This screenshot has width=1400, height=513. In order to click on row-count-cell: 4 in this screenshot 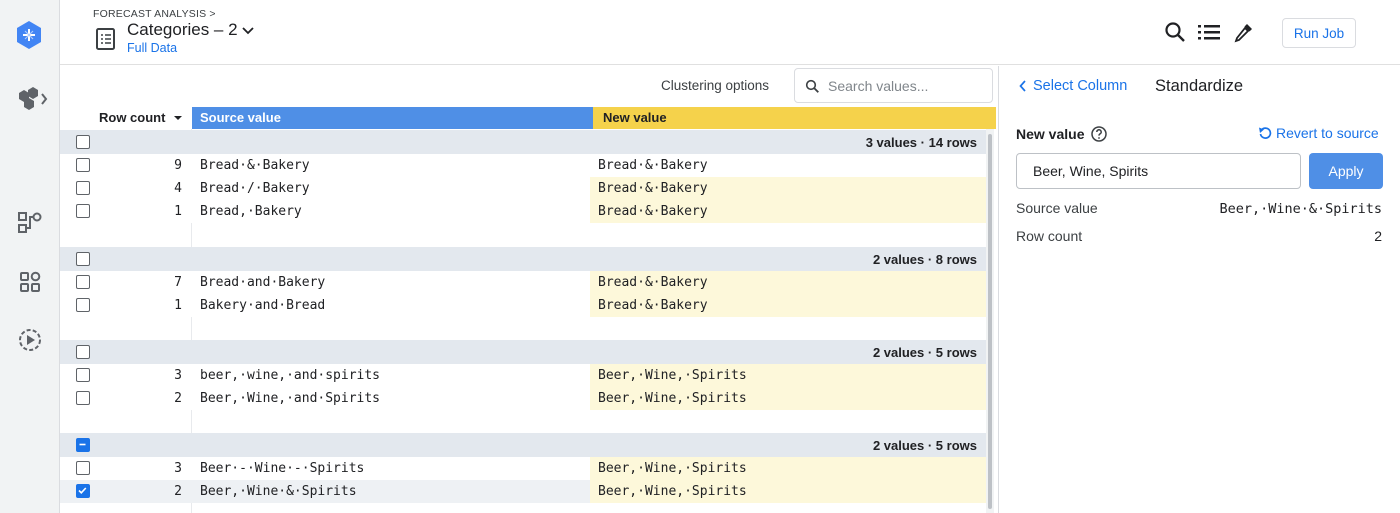, I will do `click(178, 188)`.